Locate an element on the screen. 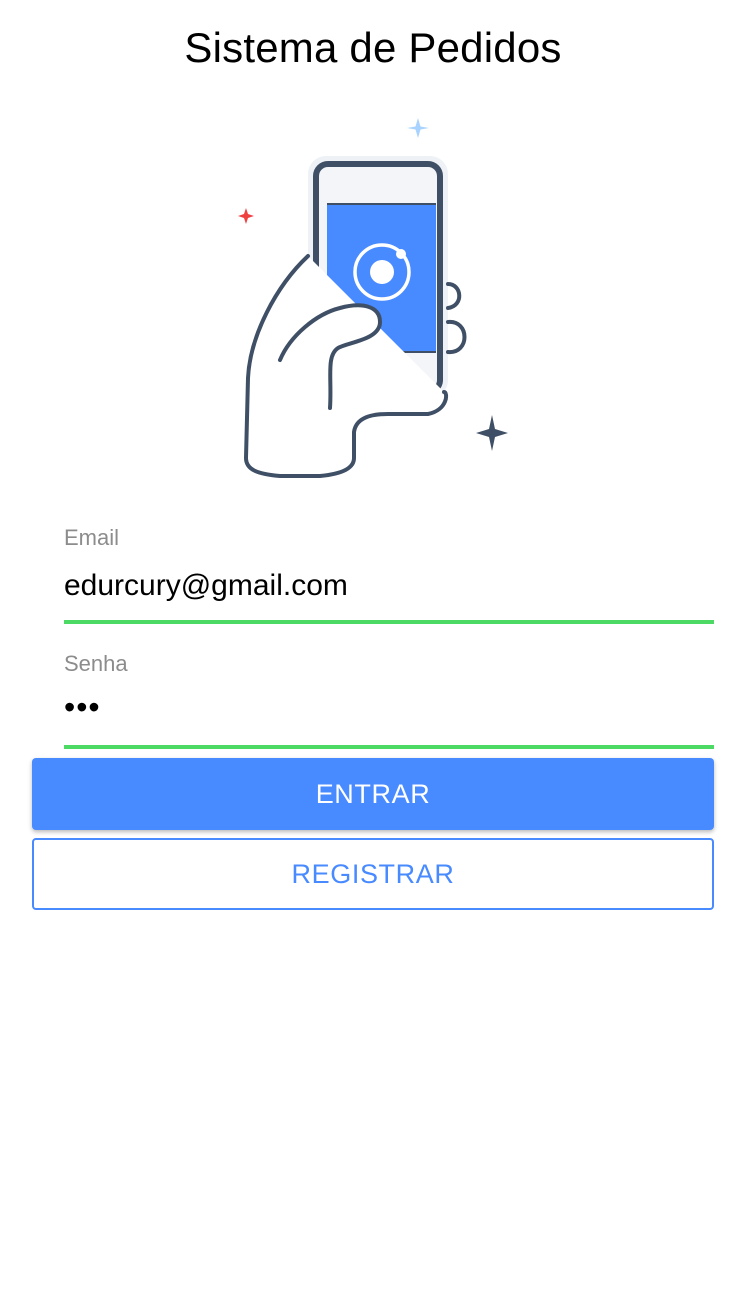  sparkle-dark-icon is located at coordinates (492, 433).